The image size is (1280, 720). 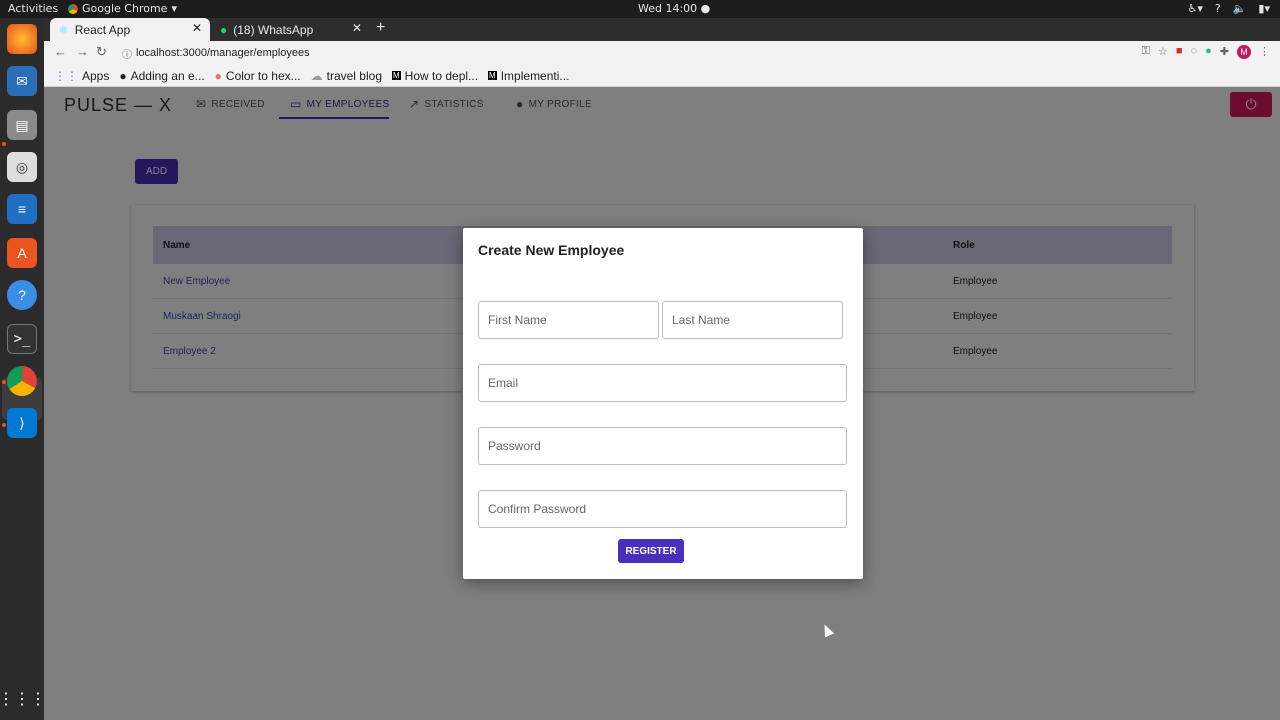 I want to click on firefox-icon, so click(x=22, y=39).